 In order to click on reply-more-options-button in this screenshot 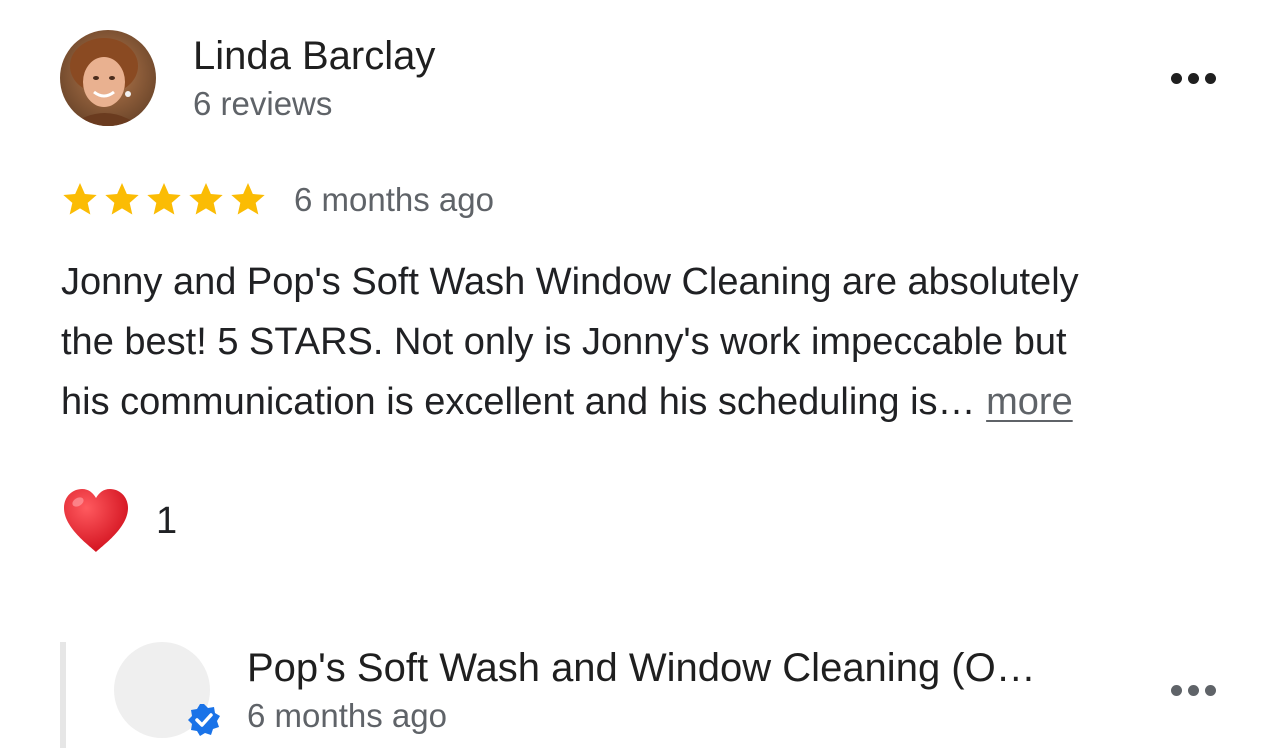, I will do `click(1193, 690)`.